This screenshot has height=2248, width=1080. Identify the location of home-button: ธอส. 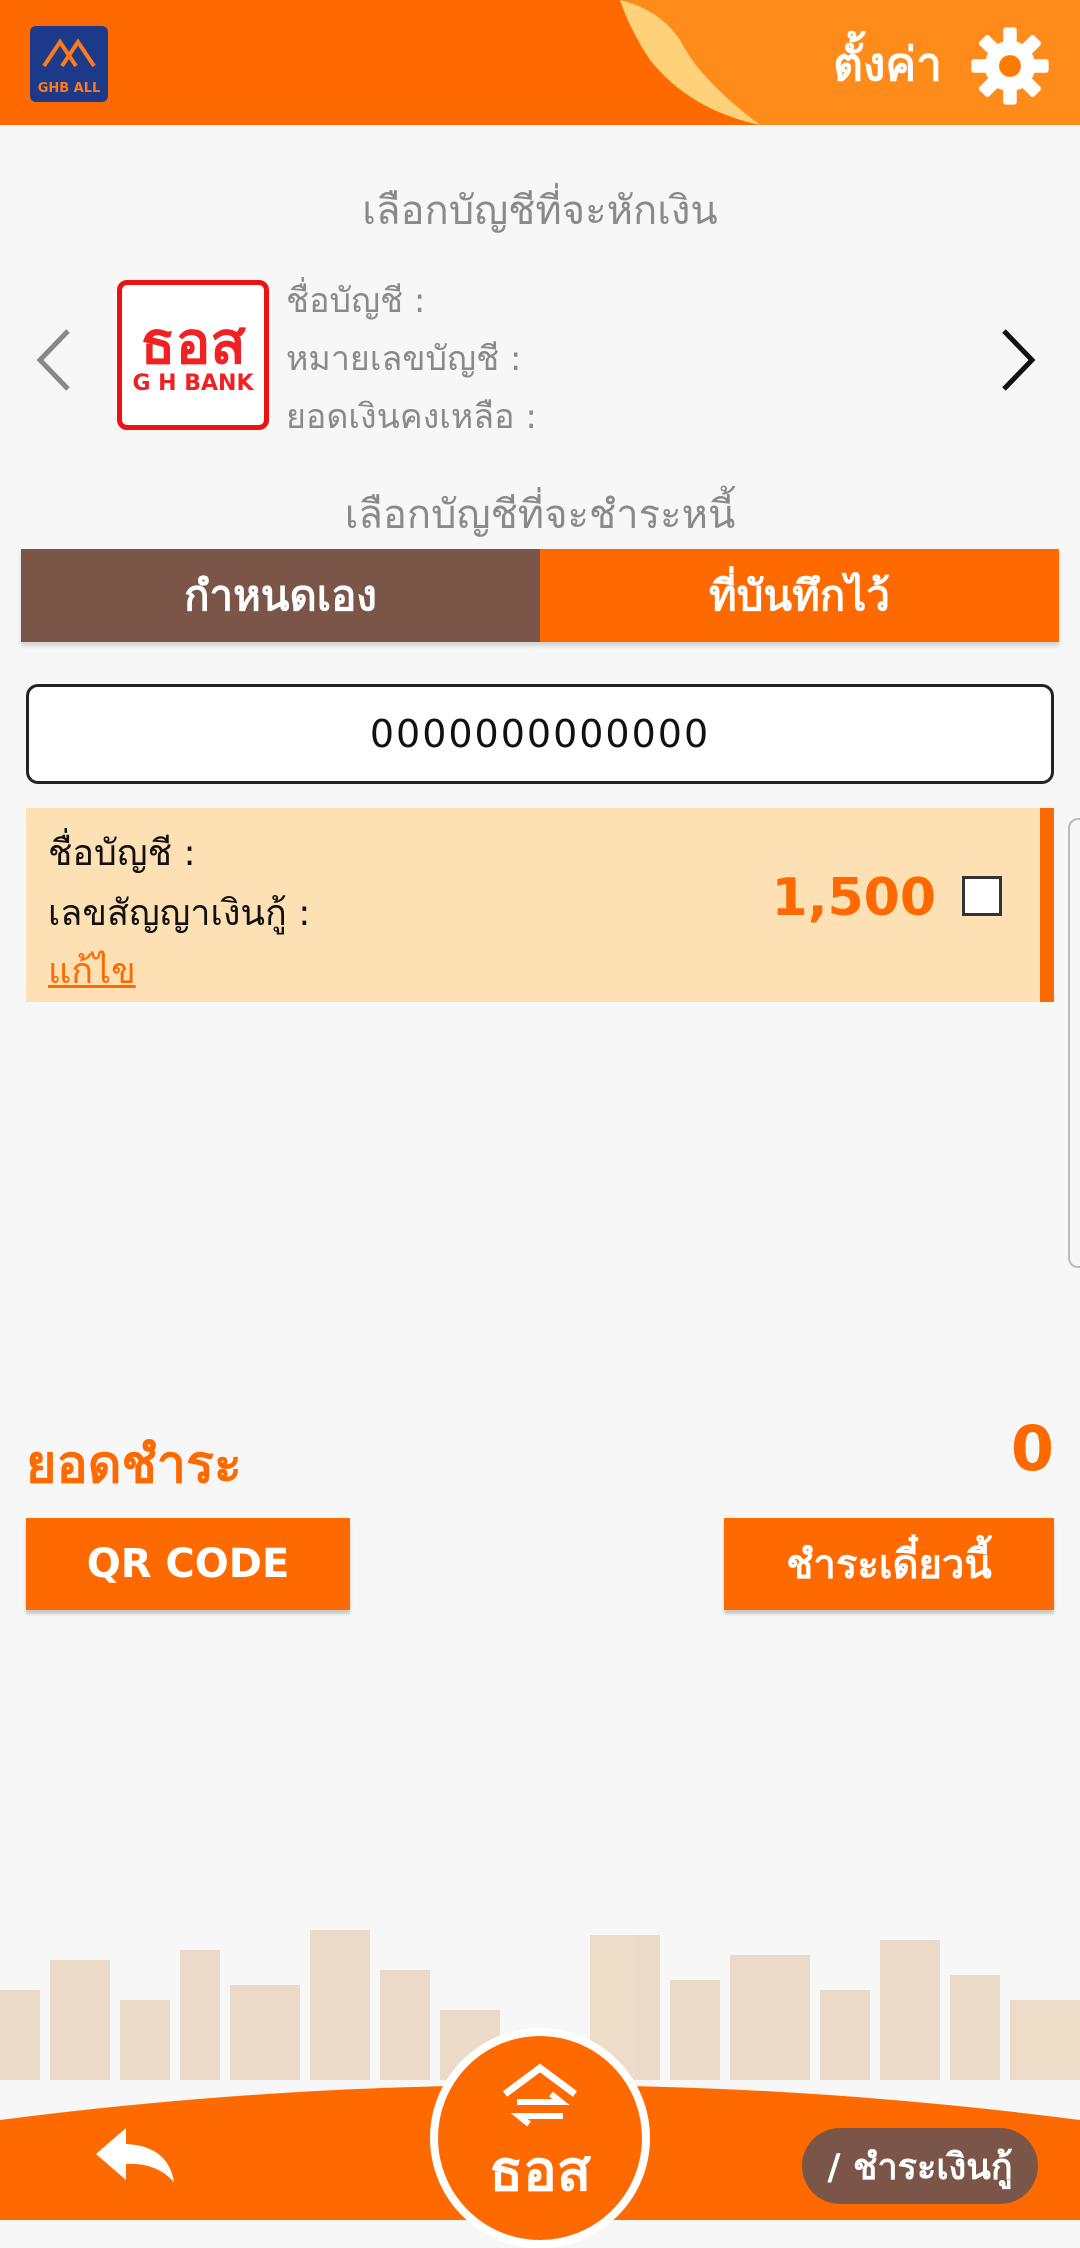
(540, 2138).